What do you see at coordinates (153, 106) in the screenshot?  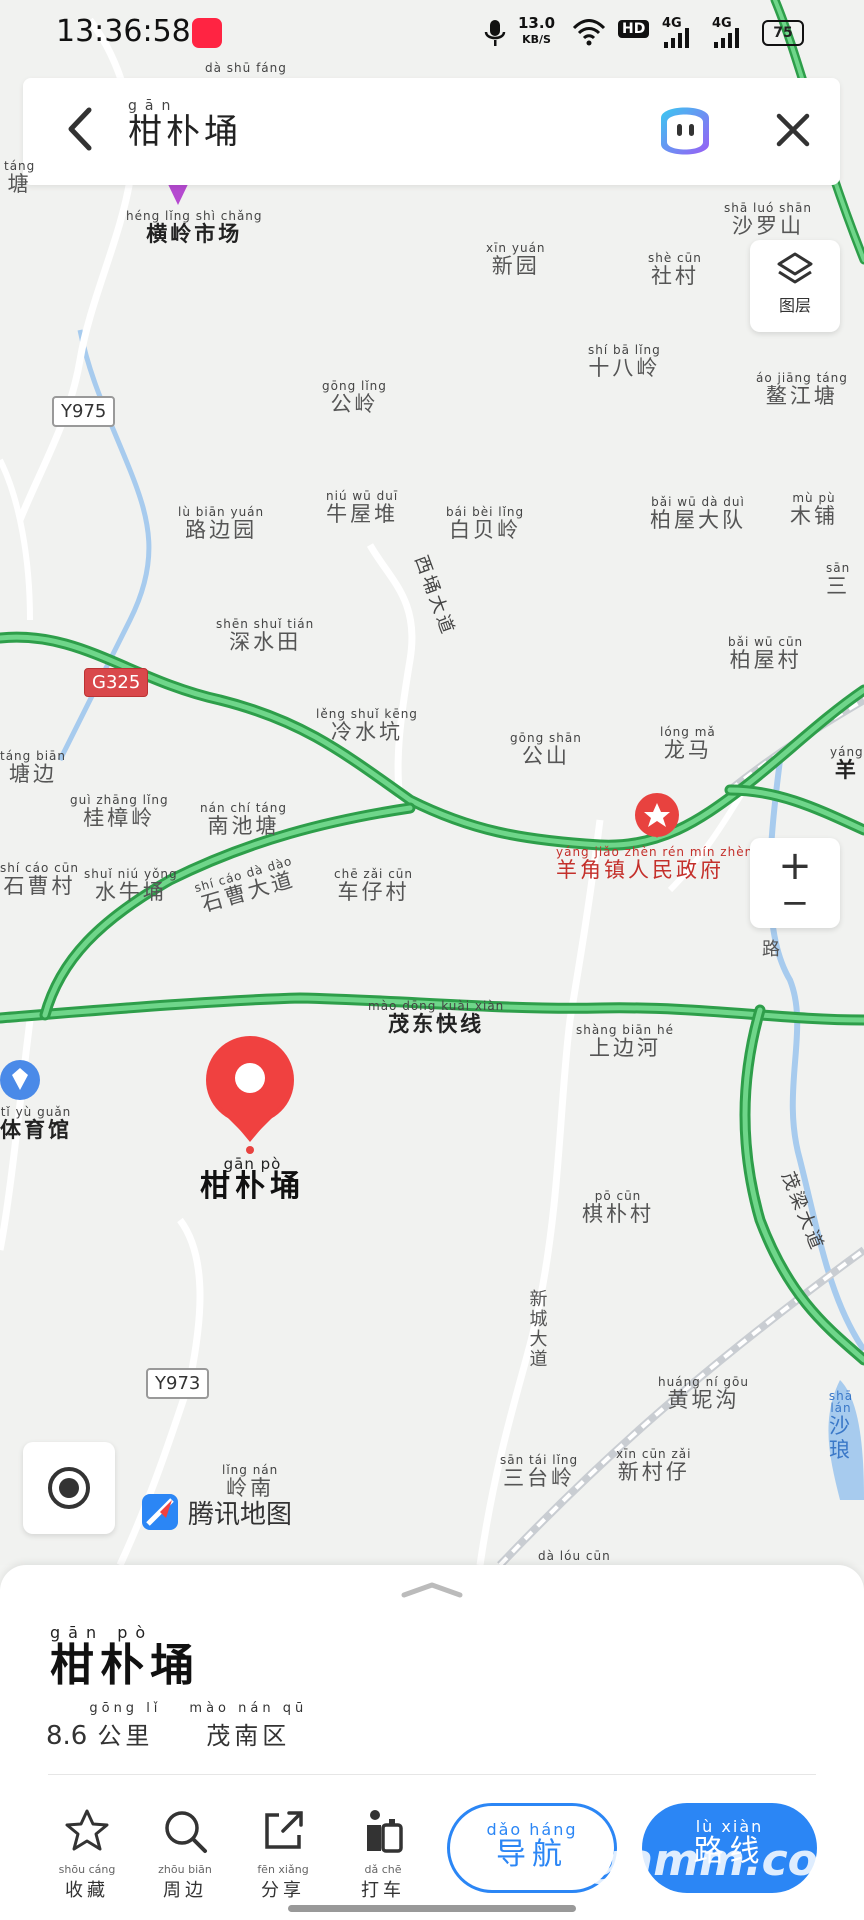 I see `search-query-pinyin: gān` at bounding box center [153, 106].